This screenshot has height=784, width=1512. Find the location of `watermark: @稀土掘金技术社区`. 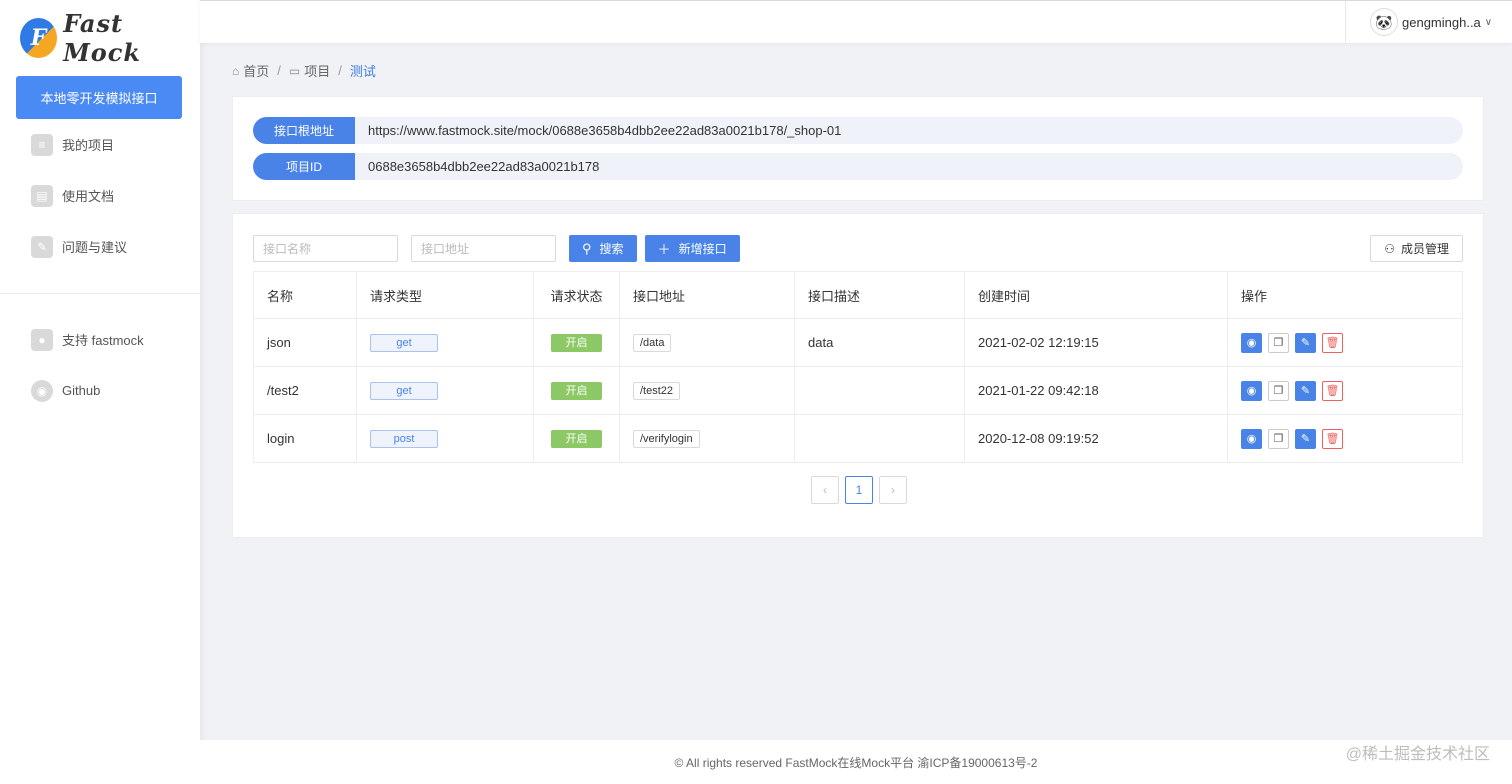

watermark: @稀土掘金技术社区 is located at coordinates (1417, 754).